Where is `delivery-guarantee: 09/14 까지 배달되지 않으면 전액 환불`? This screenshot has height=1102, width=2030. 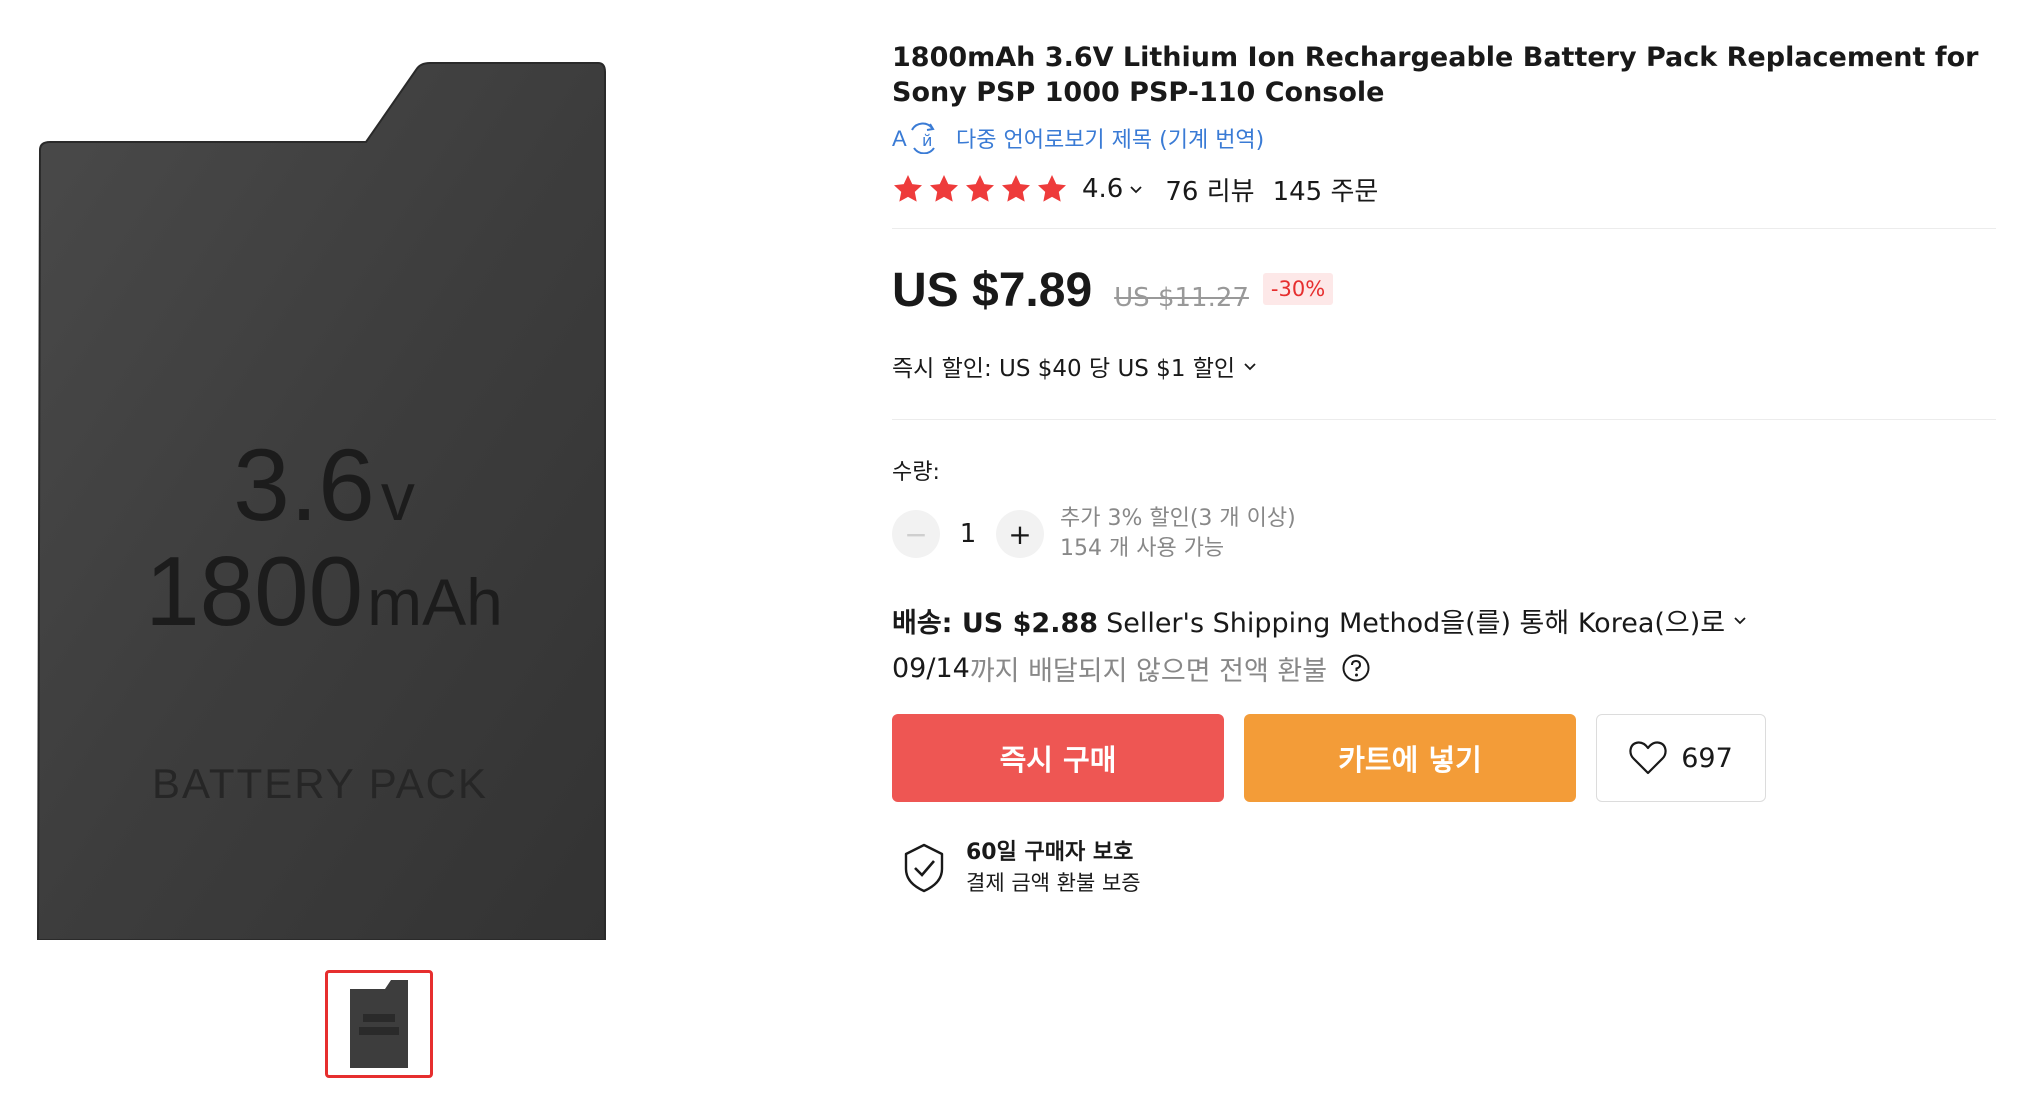 delivery-guarantee: 09/14 까지 배달되지 않으면 전액 환불 is located at coordinates (1444, 668).